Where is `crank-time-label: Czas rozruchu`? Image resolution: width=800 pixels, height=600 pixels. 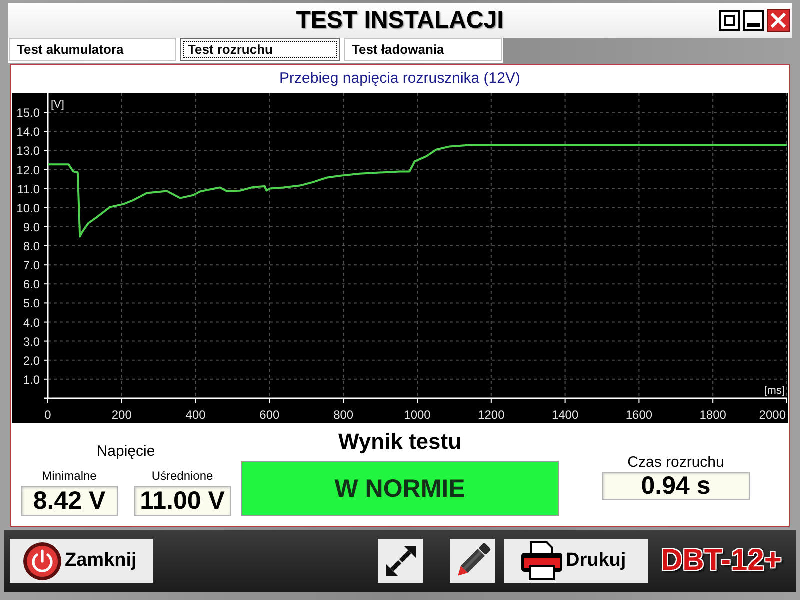 crank-time-label: Czas rozruchu is located at coordinates (676, 462).